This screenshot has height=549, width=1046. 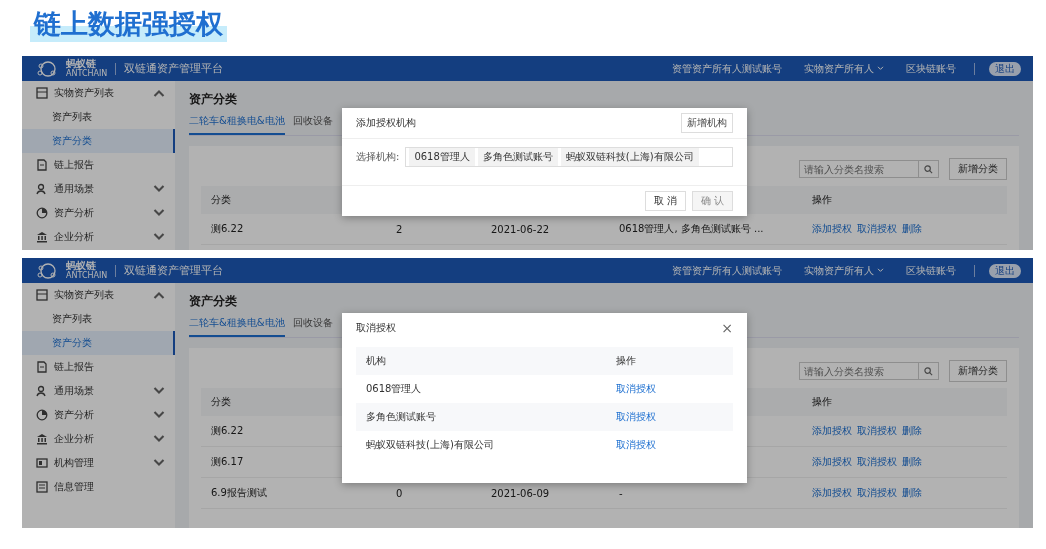 I want to click on org-tag: 蚂蚁双链科技(上海)有限公司, so click(x=629, y=157).